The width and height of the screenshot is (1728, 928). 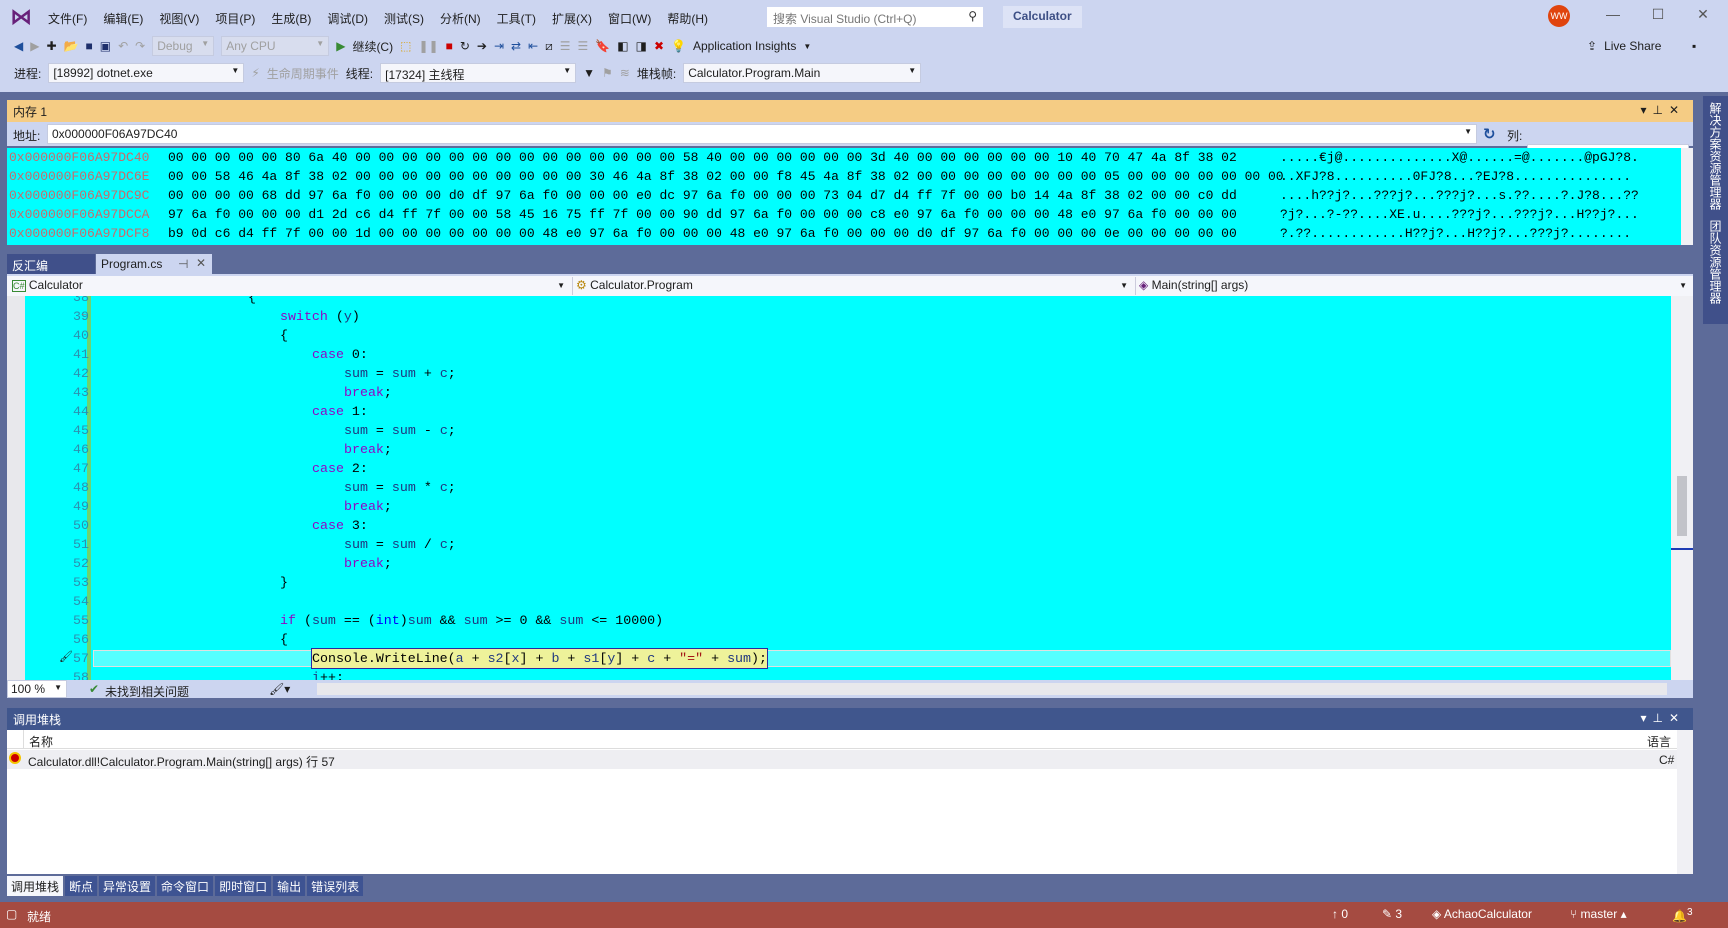 What do you see at coordinates (335, 886) in the screenshot?
I see `bottom-tab: 错误列表` at bounding box center [335, 886].